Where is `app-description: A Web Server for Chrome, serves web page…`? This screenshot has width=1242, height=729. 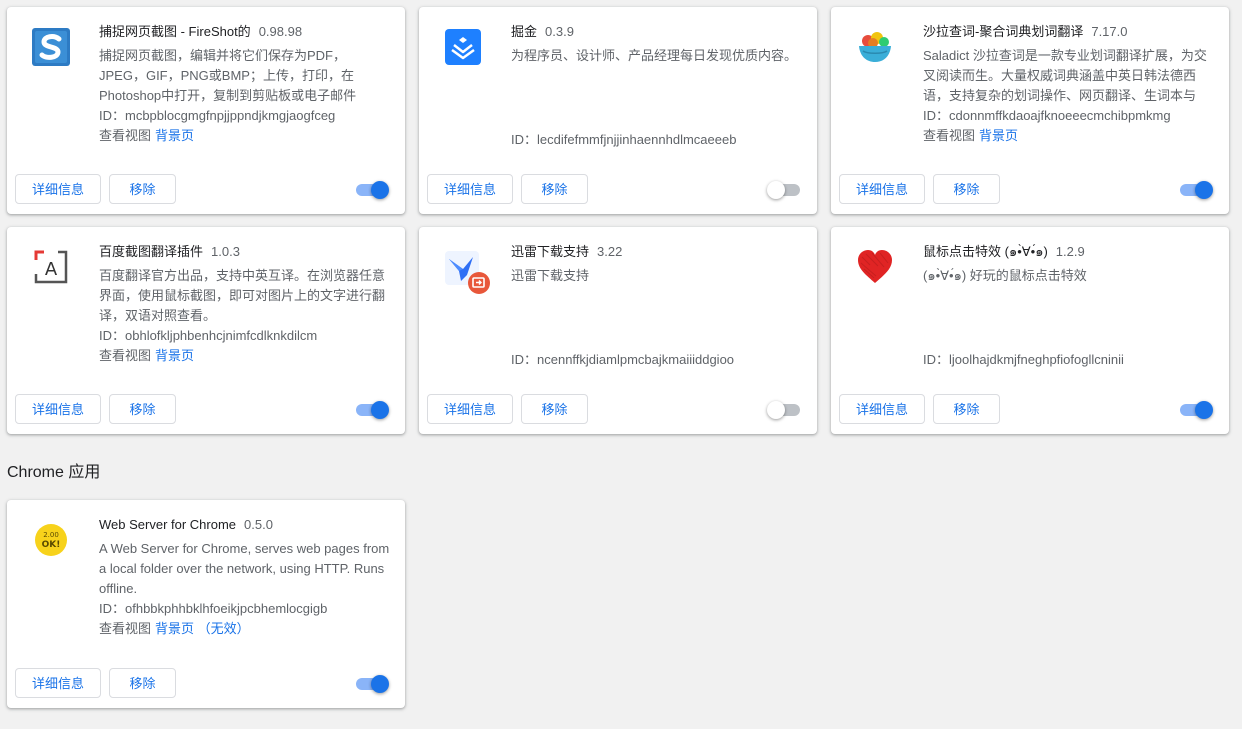
app-description: A Web Server for Chrome, serves web page… is located at coordinates (244, 568).